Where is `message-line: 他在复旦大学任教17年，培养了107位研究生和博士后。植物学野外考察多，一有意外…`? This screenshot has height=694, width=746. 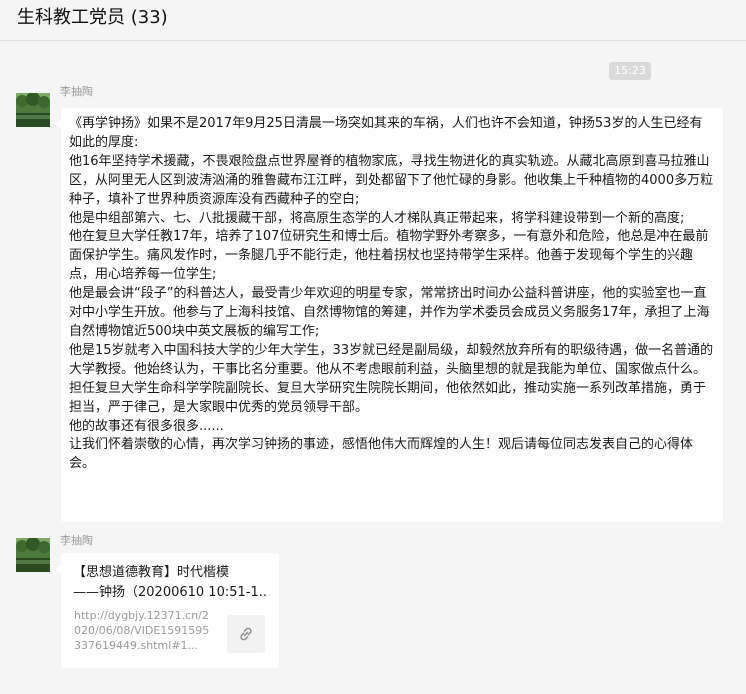
message-line: 他在复旦大学任教17年，培养了107位研究生和博士后。植物学野外考察多，一有意外… is located at coordinates (389, 256).